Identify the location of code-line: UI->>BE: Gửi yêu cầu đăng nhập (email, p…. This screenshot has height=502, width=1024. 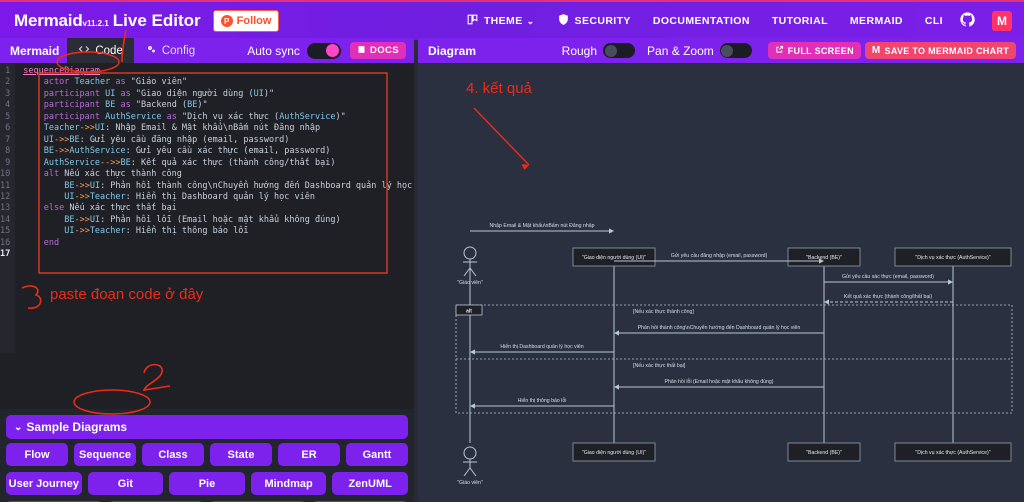
(166, 139).